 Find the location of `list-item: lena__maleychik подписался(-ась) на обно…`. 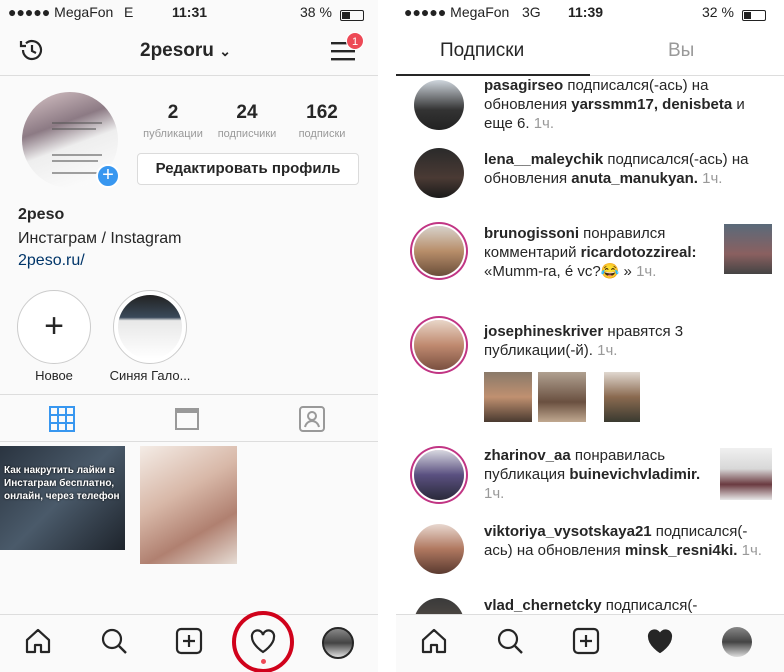

list-item: lena__maleychik подписался(-ась) на обно… is located at coordinates (594, 176).